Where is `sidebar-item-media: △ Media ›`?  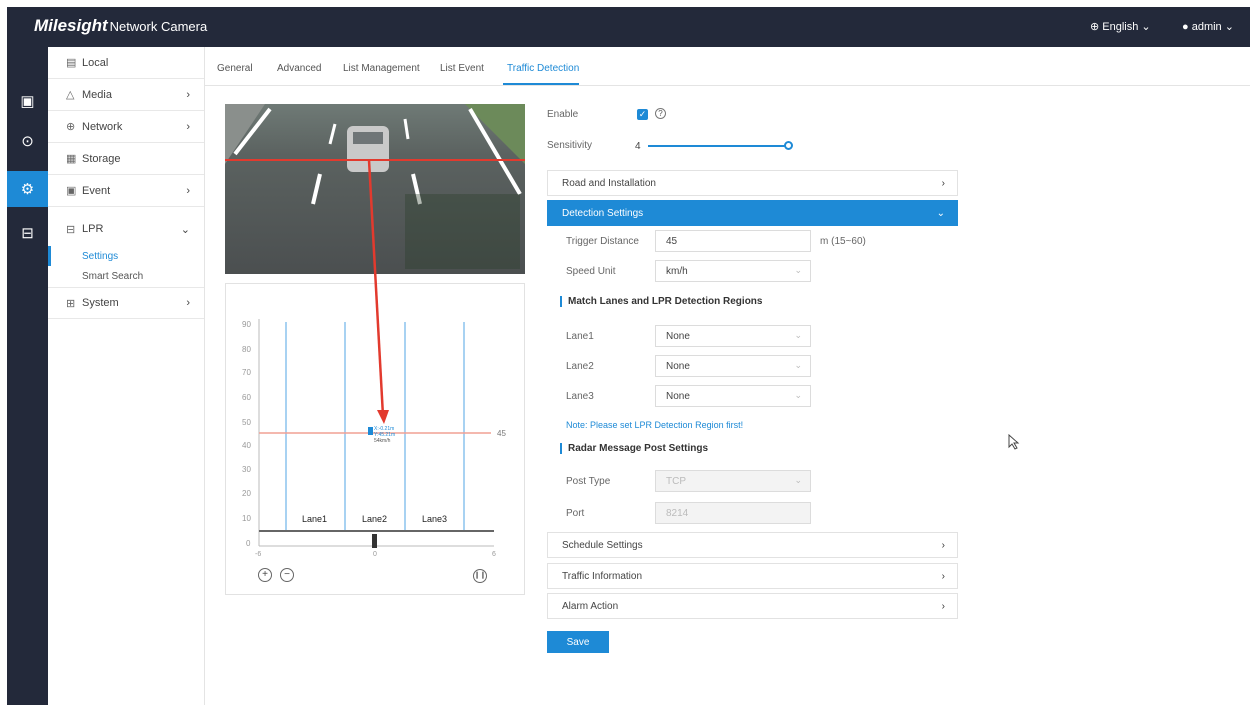 sidebar-item-media: △ Media › is located at coordinates (126, 95).